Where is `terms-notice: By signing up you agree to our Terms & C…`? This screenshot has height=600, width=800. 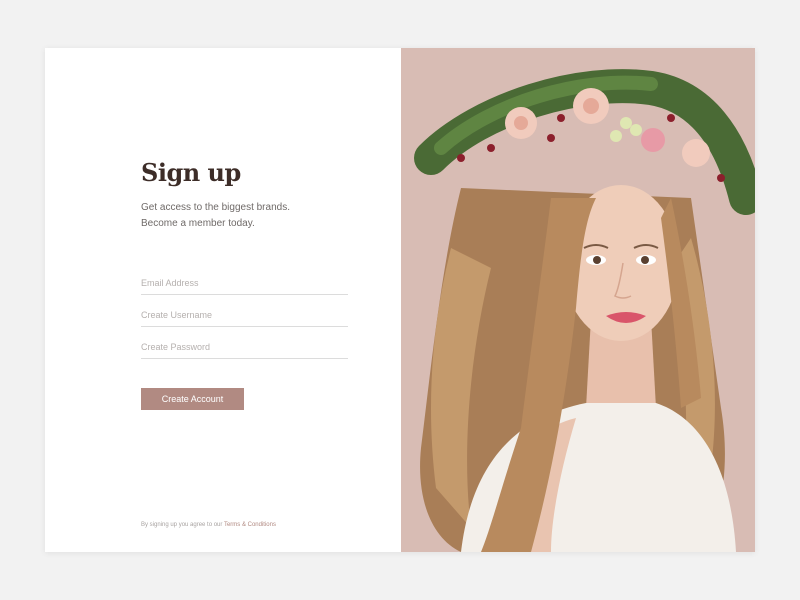
terms-notice: By signing up you agree to our Terms & C… is located at coordinates (208, 525).